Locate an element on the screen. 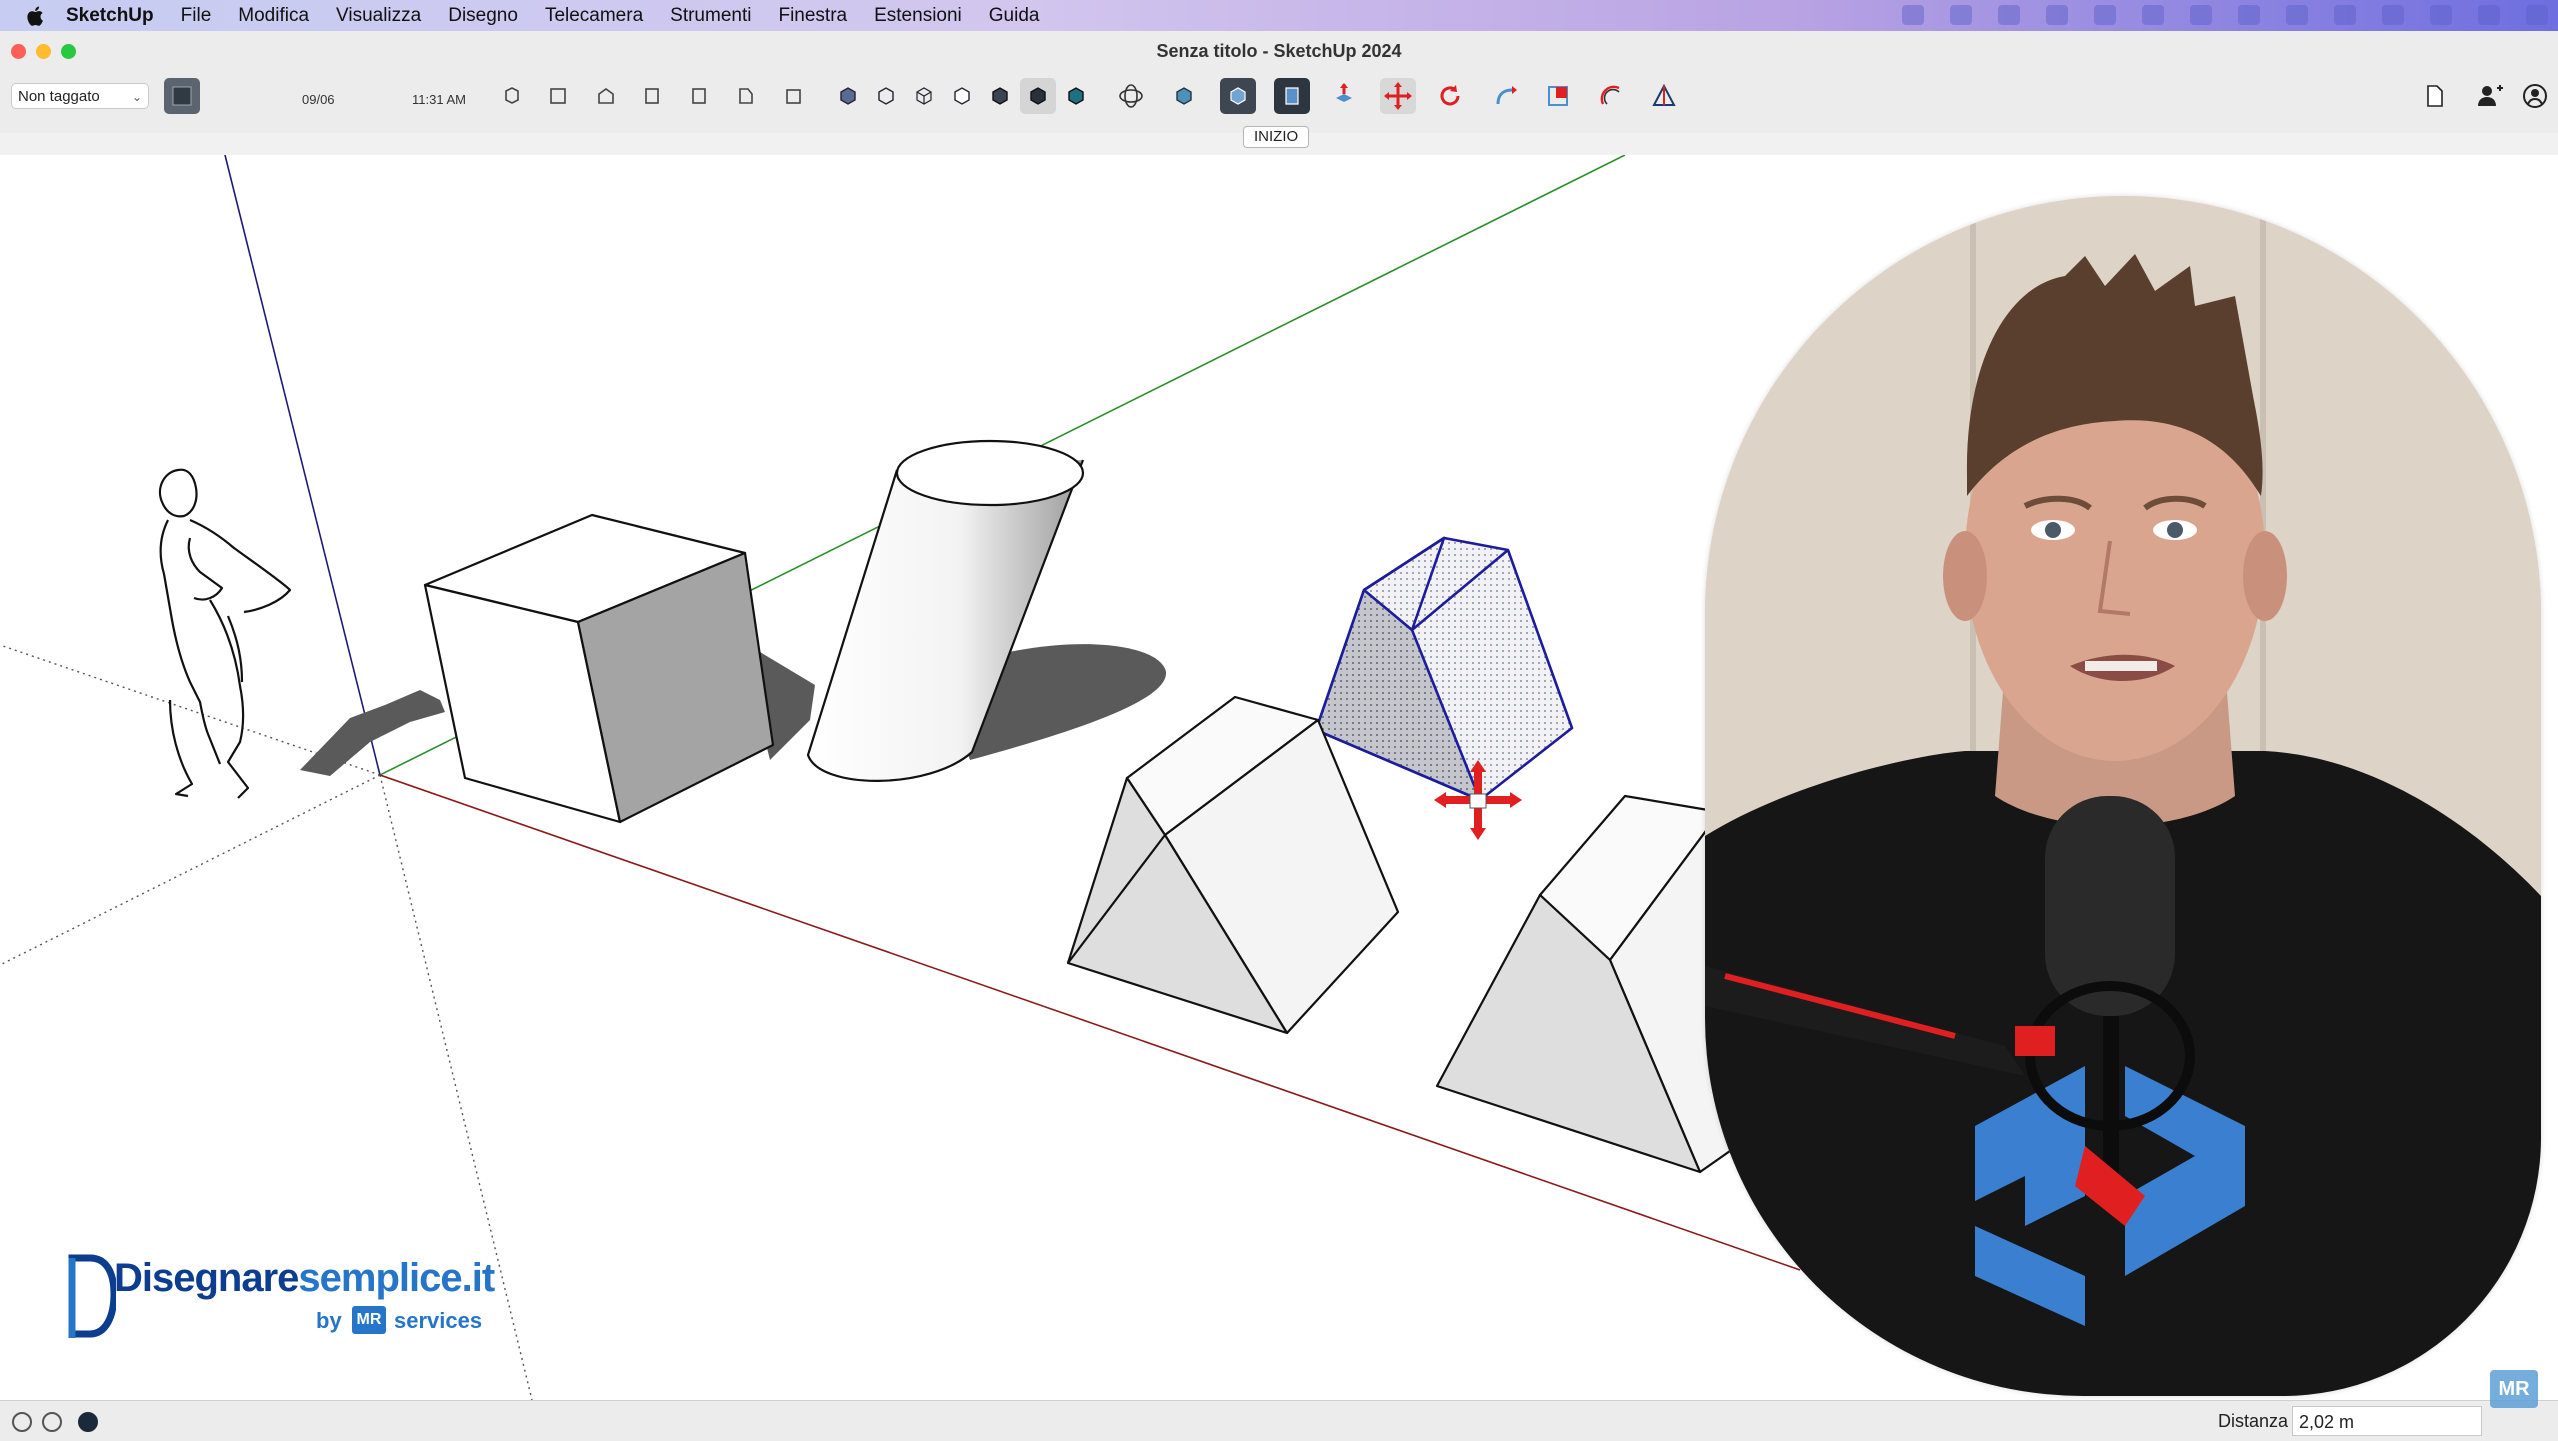  menu-guida: Guida is located at coordinates (1014, 16).